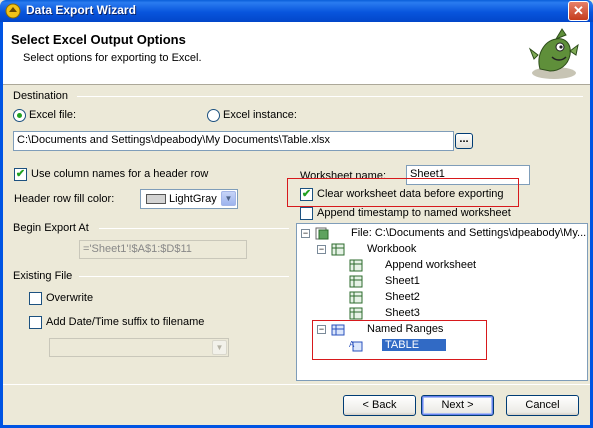  What do you see at coordinates (13, 11) in the screenshot?
I see `app-icon` at bounding box center [13, 11].